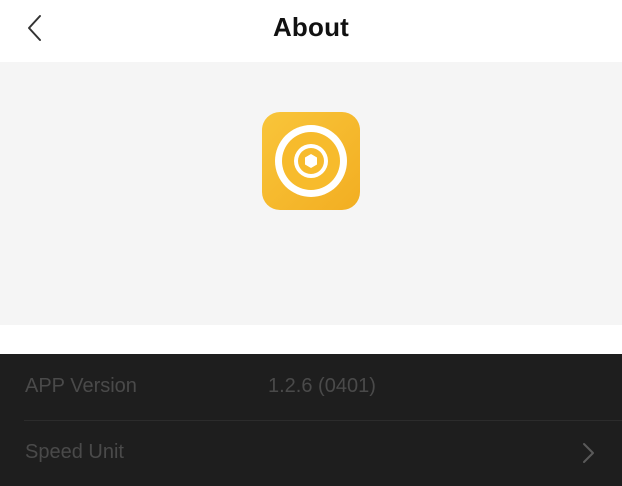 The image size is (622, 486). I want to click on camera-aperture-app-icon, so click(311, 161).